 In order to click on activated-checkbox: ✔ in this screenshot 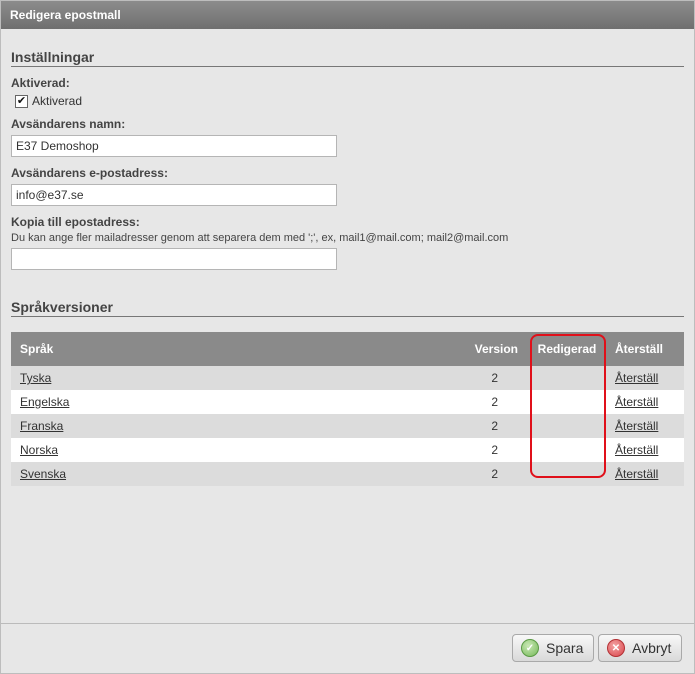, I will do `click(21, 101)`.